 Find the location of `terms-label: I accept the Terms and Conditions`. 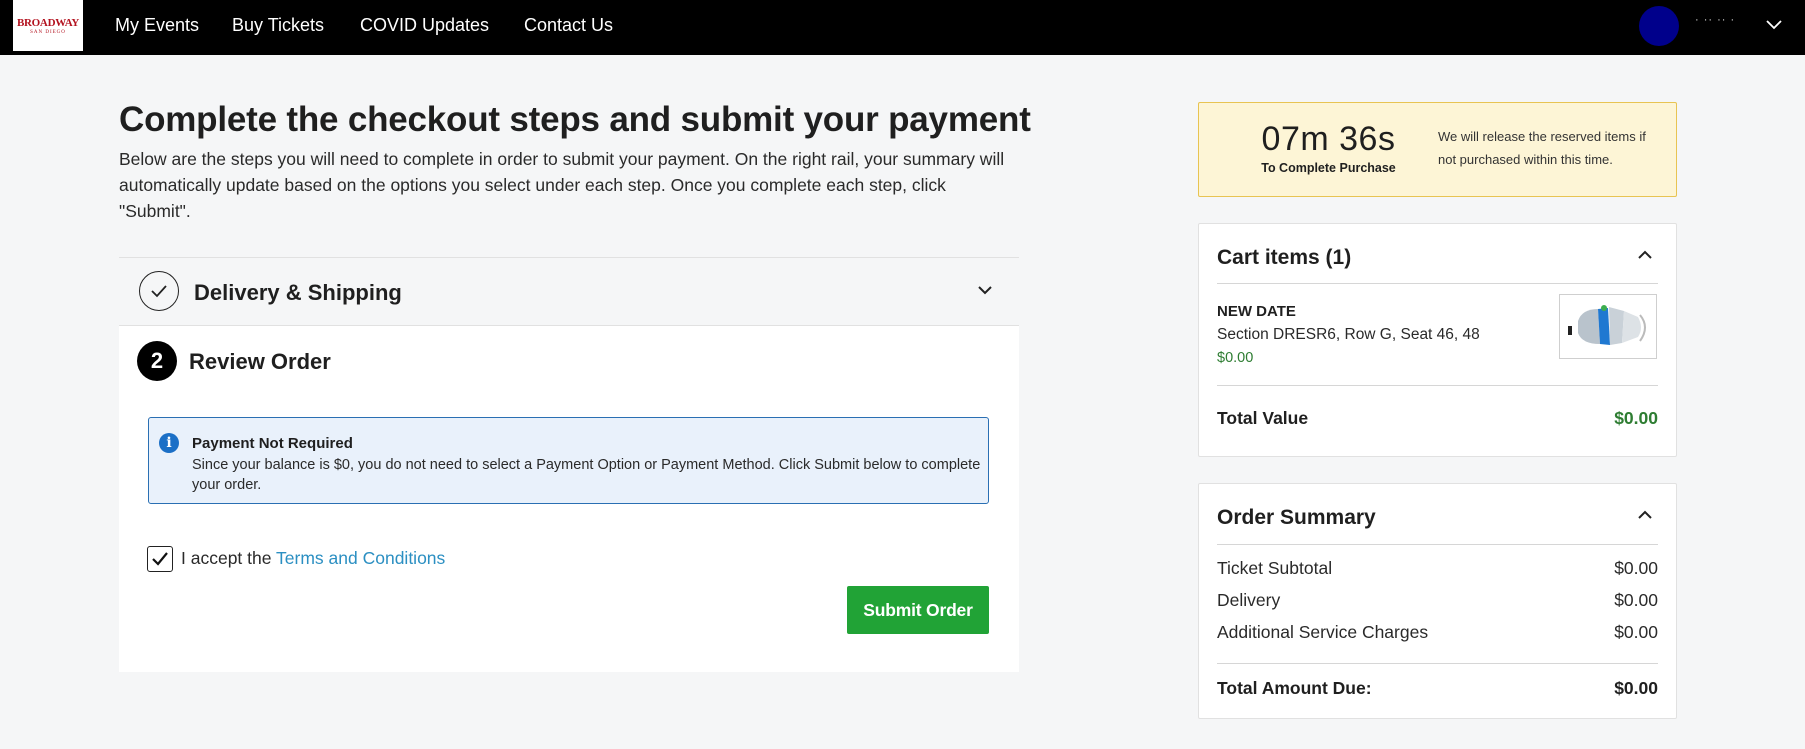

terms-label: I accept the Terms and Conditions is located at coordinates (313, 558).